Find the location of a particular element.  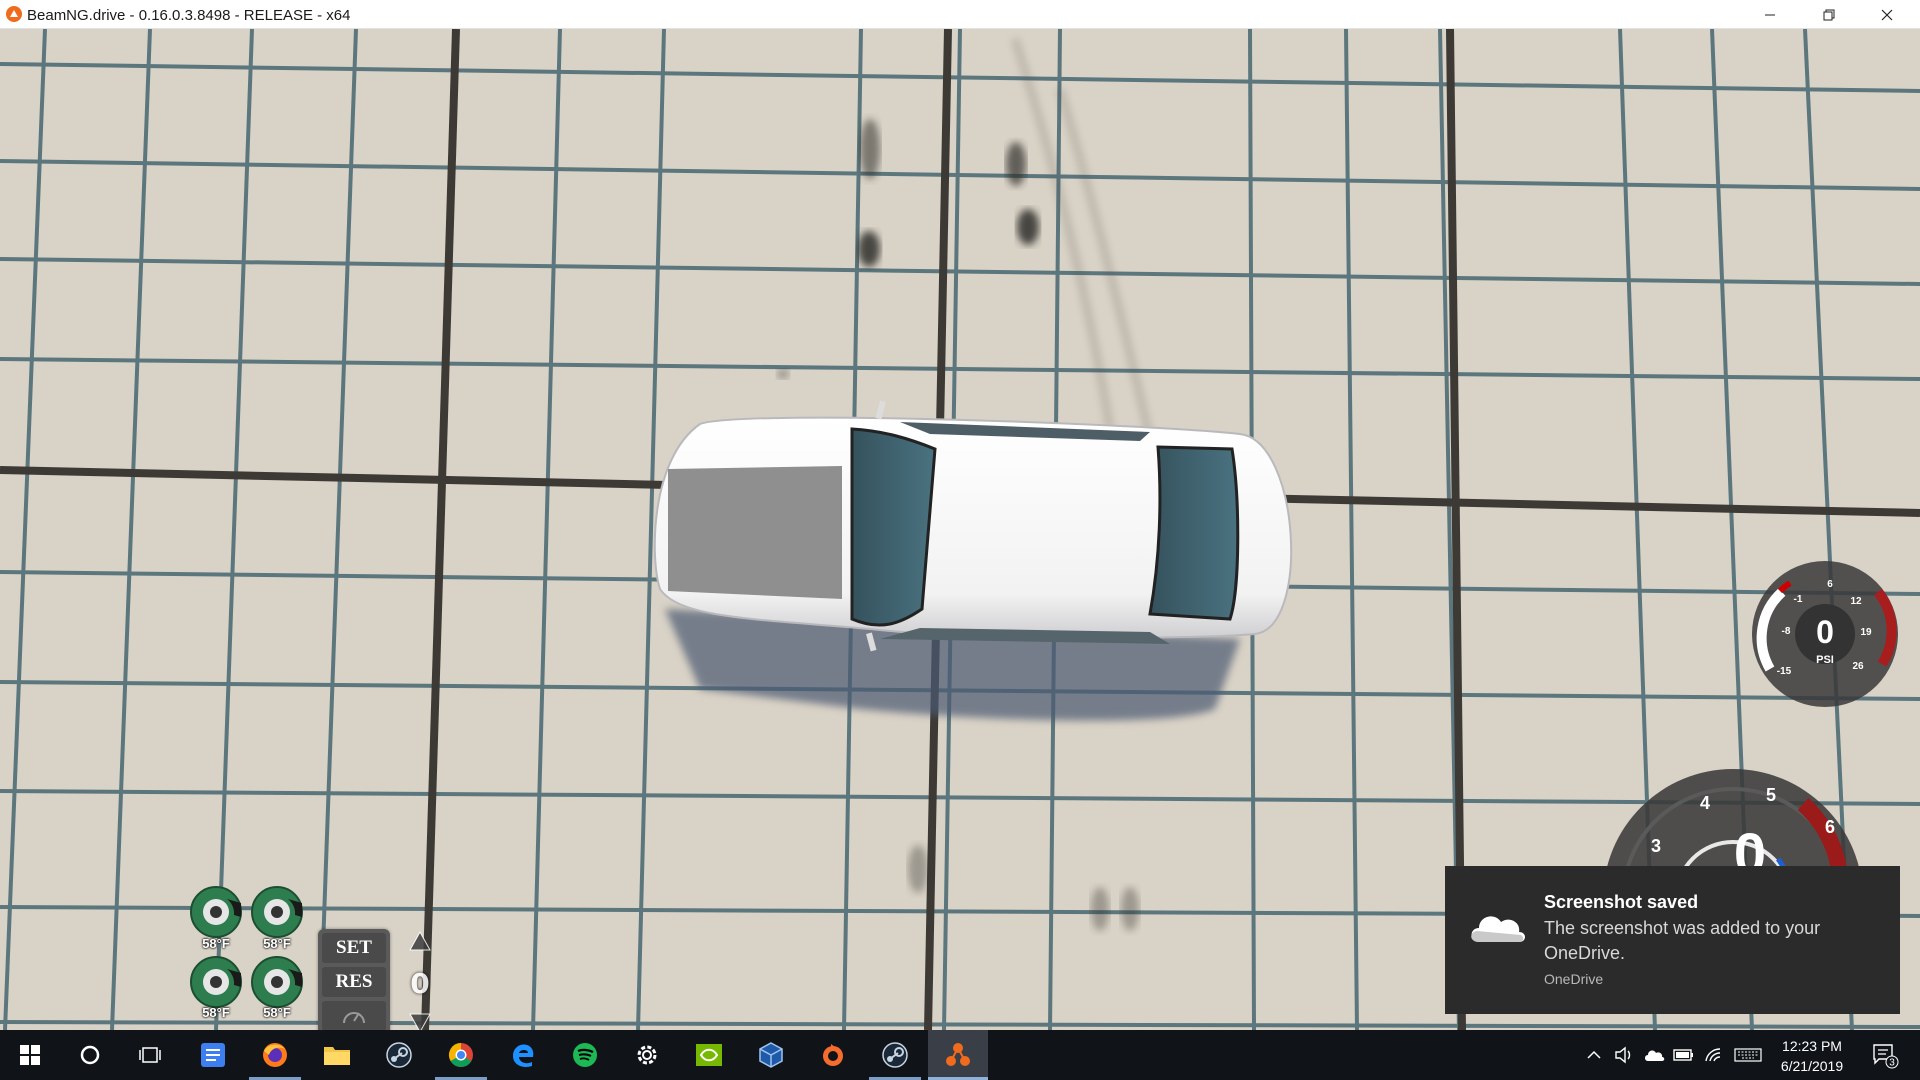

taskbar-origin is located at coordinates (833, 1055).